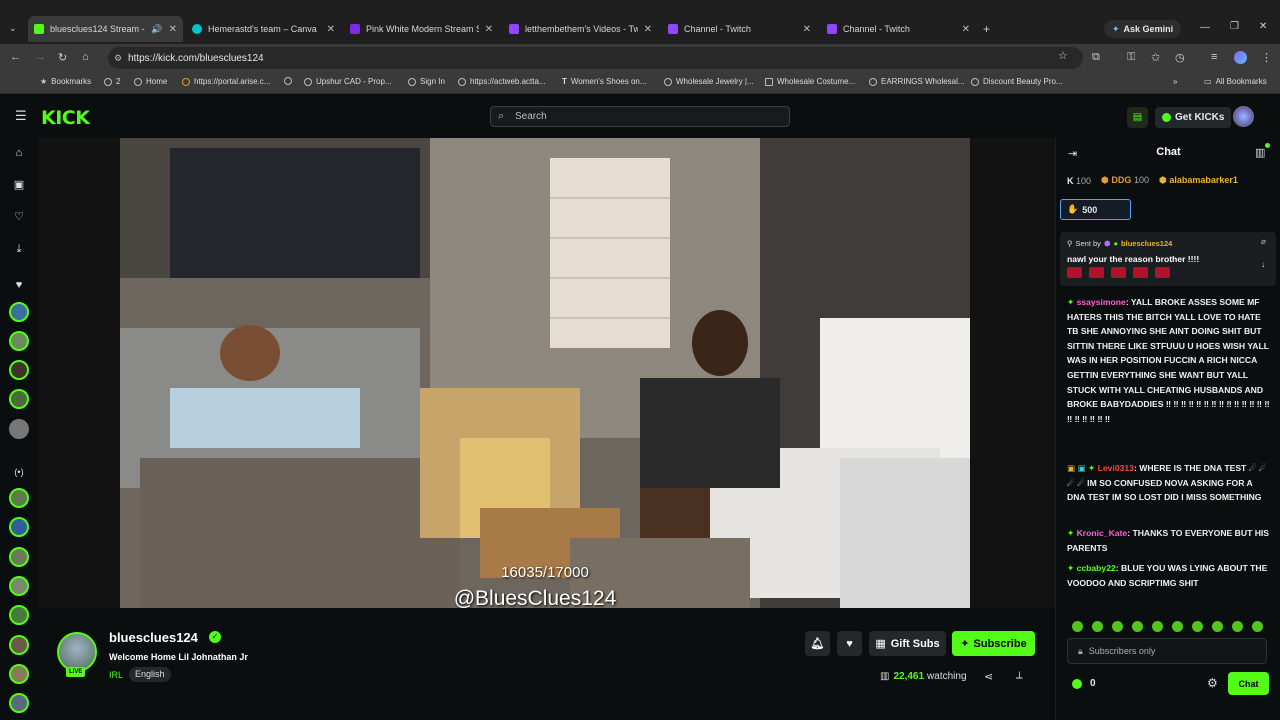 This screenshot has height=720, width=1280. I want to click on live-channels-icon: (•), so click(19, 472).